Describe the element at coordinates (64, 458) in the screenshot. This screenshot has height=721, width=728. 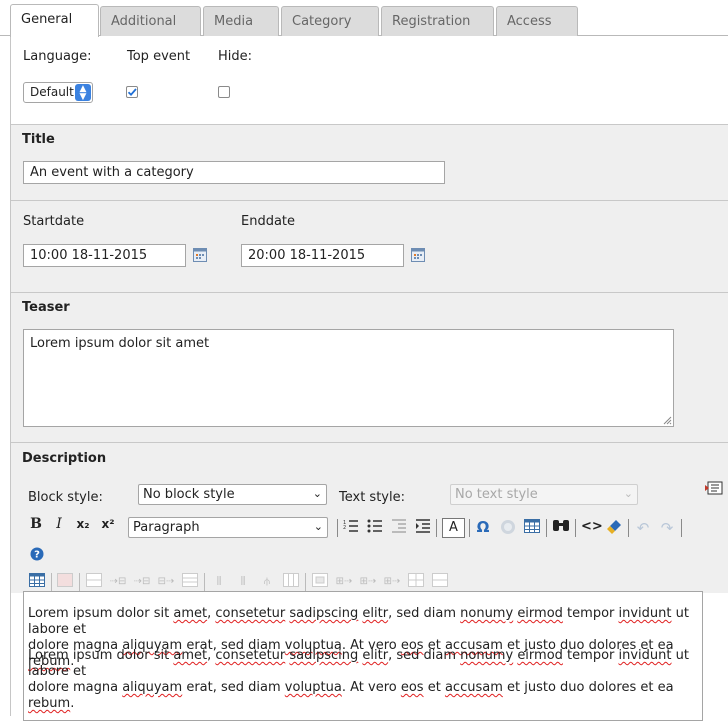
I see `description-heading: Description` at that location.